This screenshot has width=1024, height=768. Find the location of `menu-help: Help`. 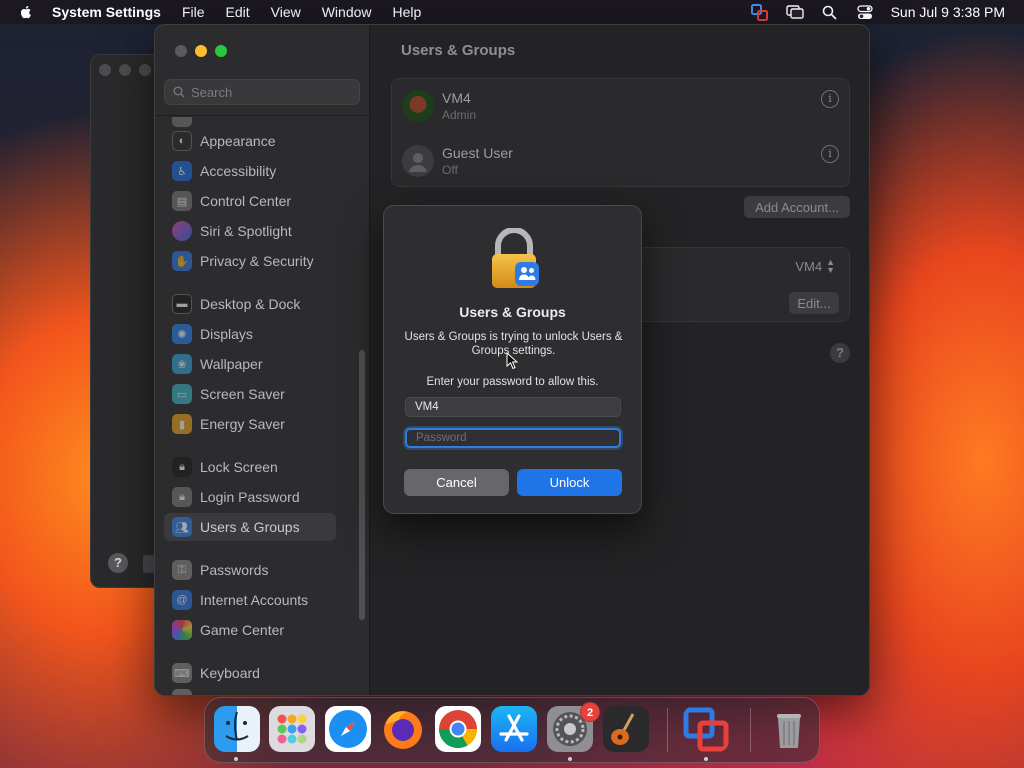

menu-help: Help is located at coordinates (407, 12).